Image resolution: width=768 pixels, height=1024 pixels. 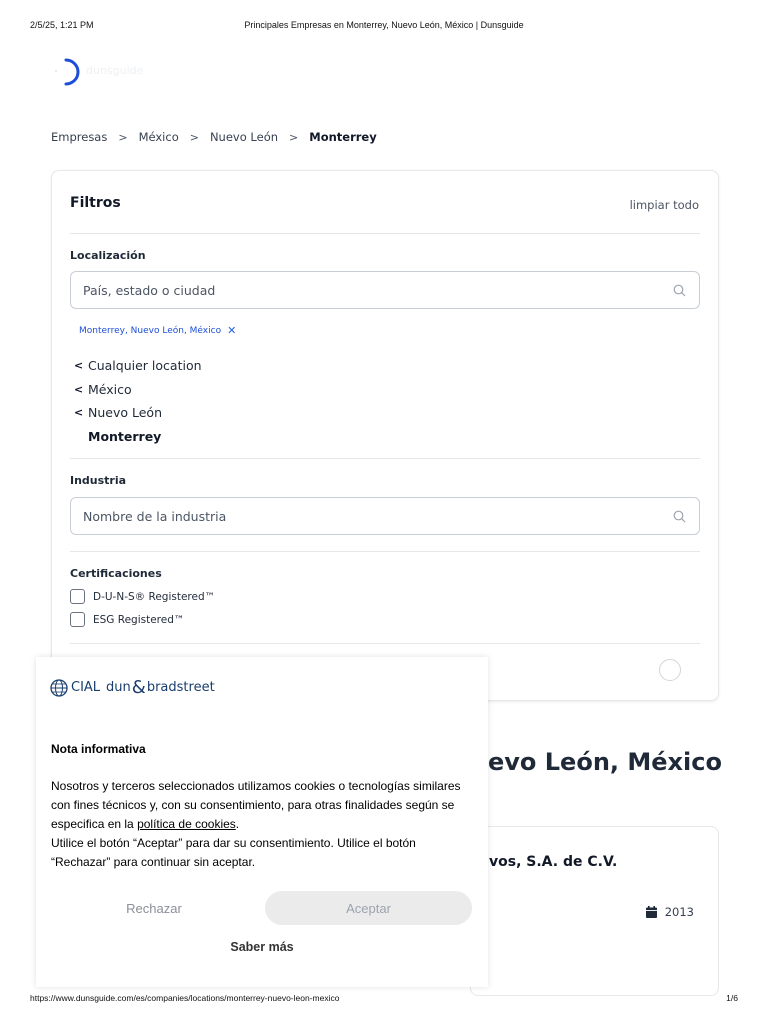 I want to click on brand-cial: CIAL, so click(x=86, y=687).